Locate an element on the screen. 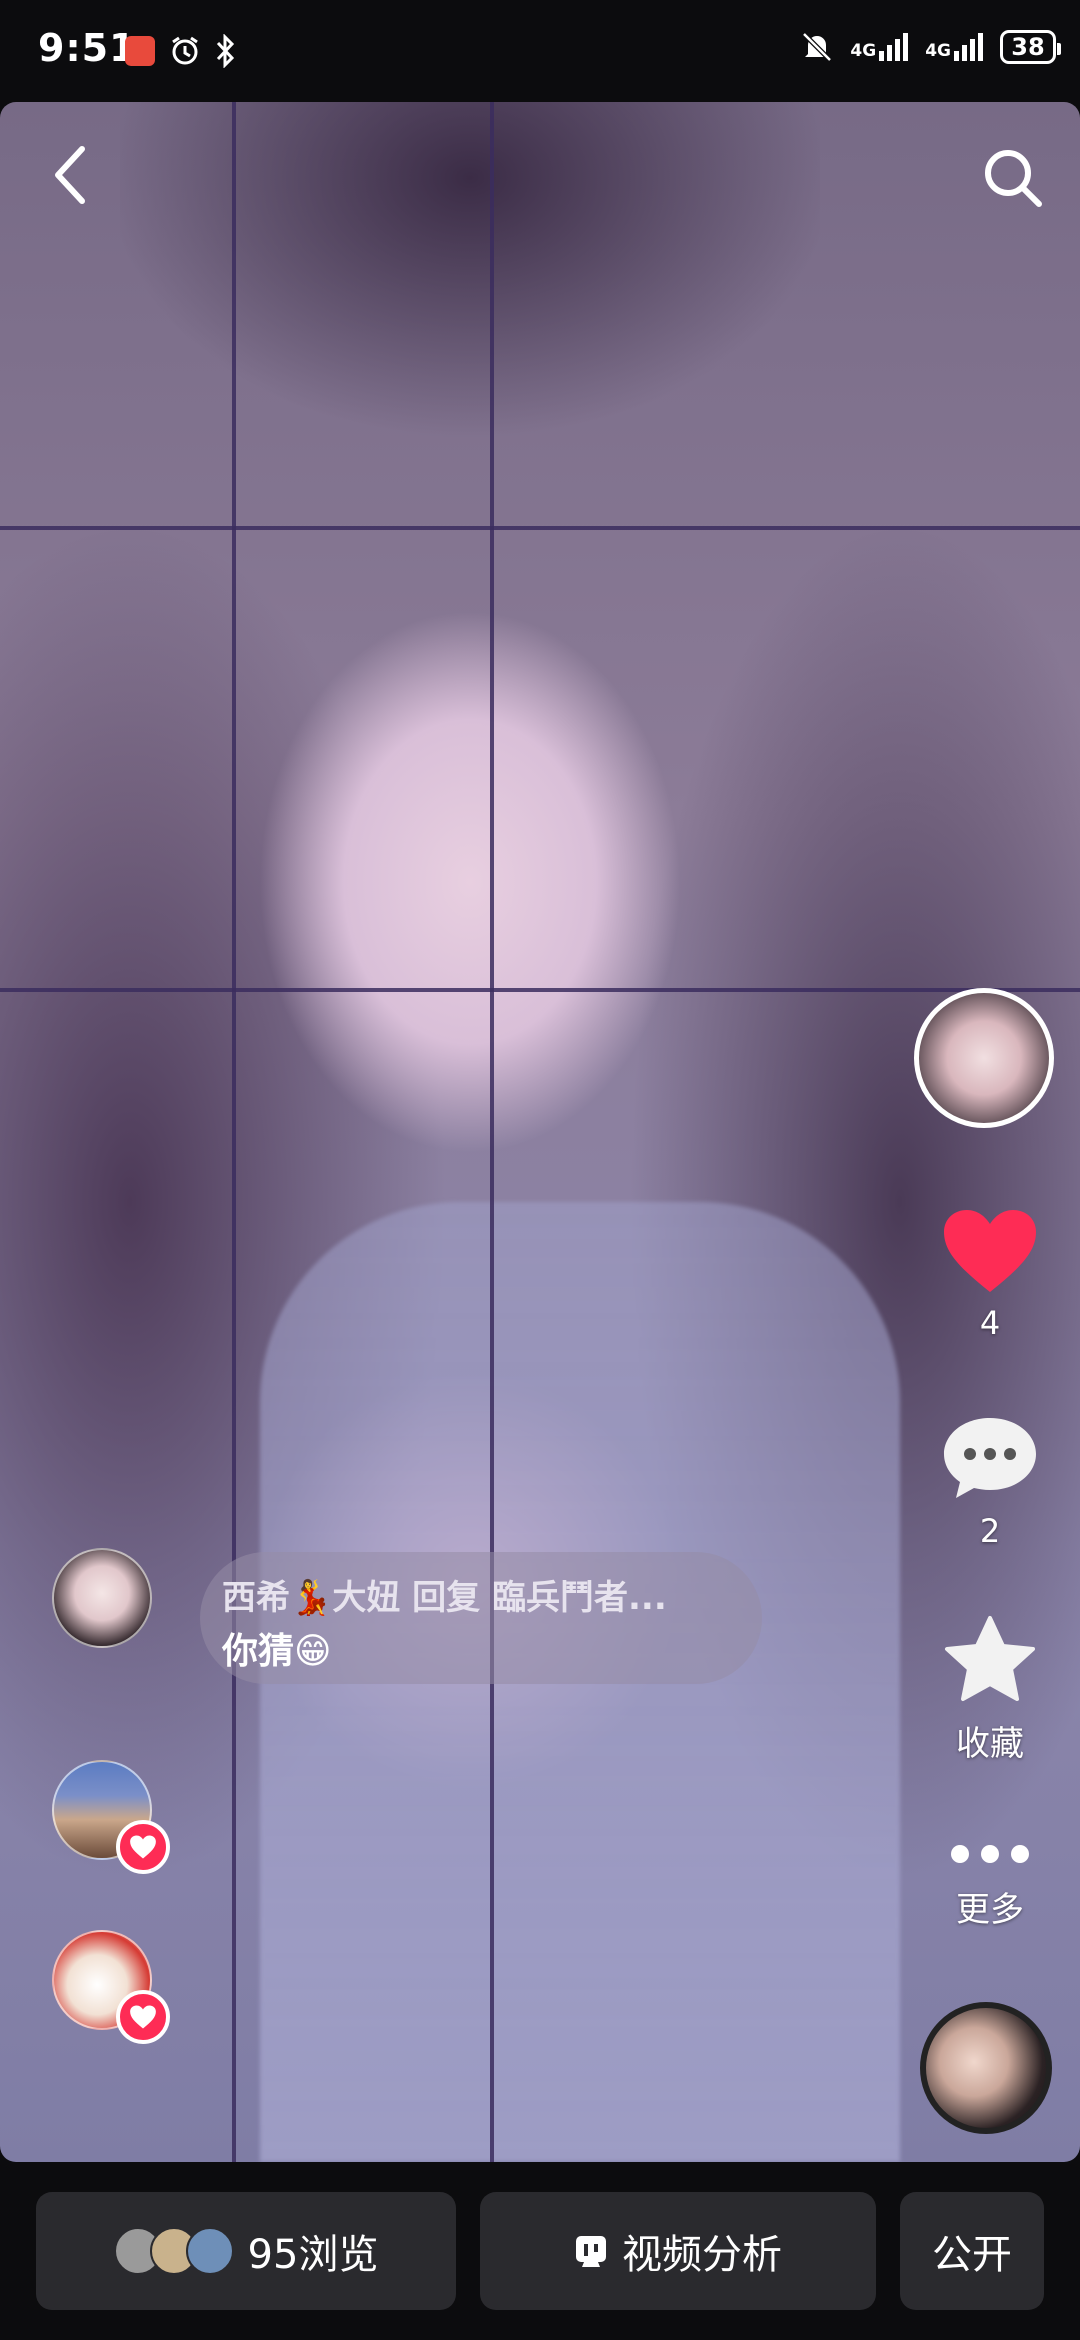 The width and height of the screenshot is (1080, 2340). network-type-2: 4G is located at coordinates (938, 51).